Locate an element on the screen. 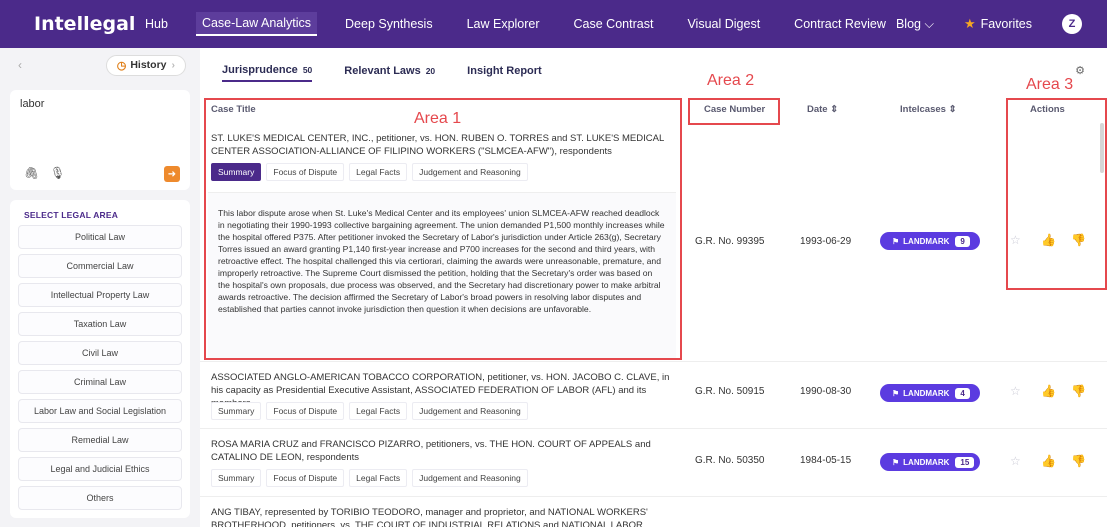 The width and height of the screenshot is (1107, 527). tab-count: 20 is located at coordinates (430, 70).